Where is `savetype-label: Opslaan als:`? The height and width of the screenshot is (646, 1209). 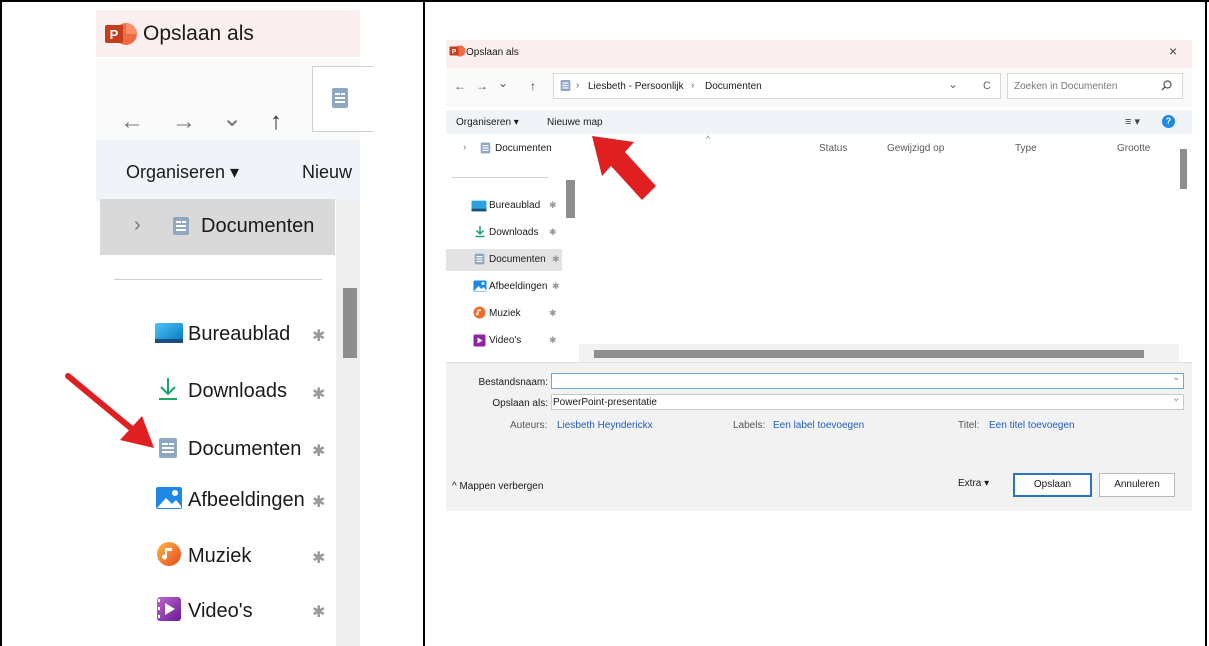 savetype-label: Opslaan als: is located at coordinates (520, 403).